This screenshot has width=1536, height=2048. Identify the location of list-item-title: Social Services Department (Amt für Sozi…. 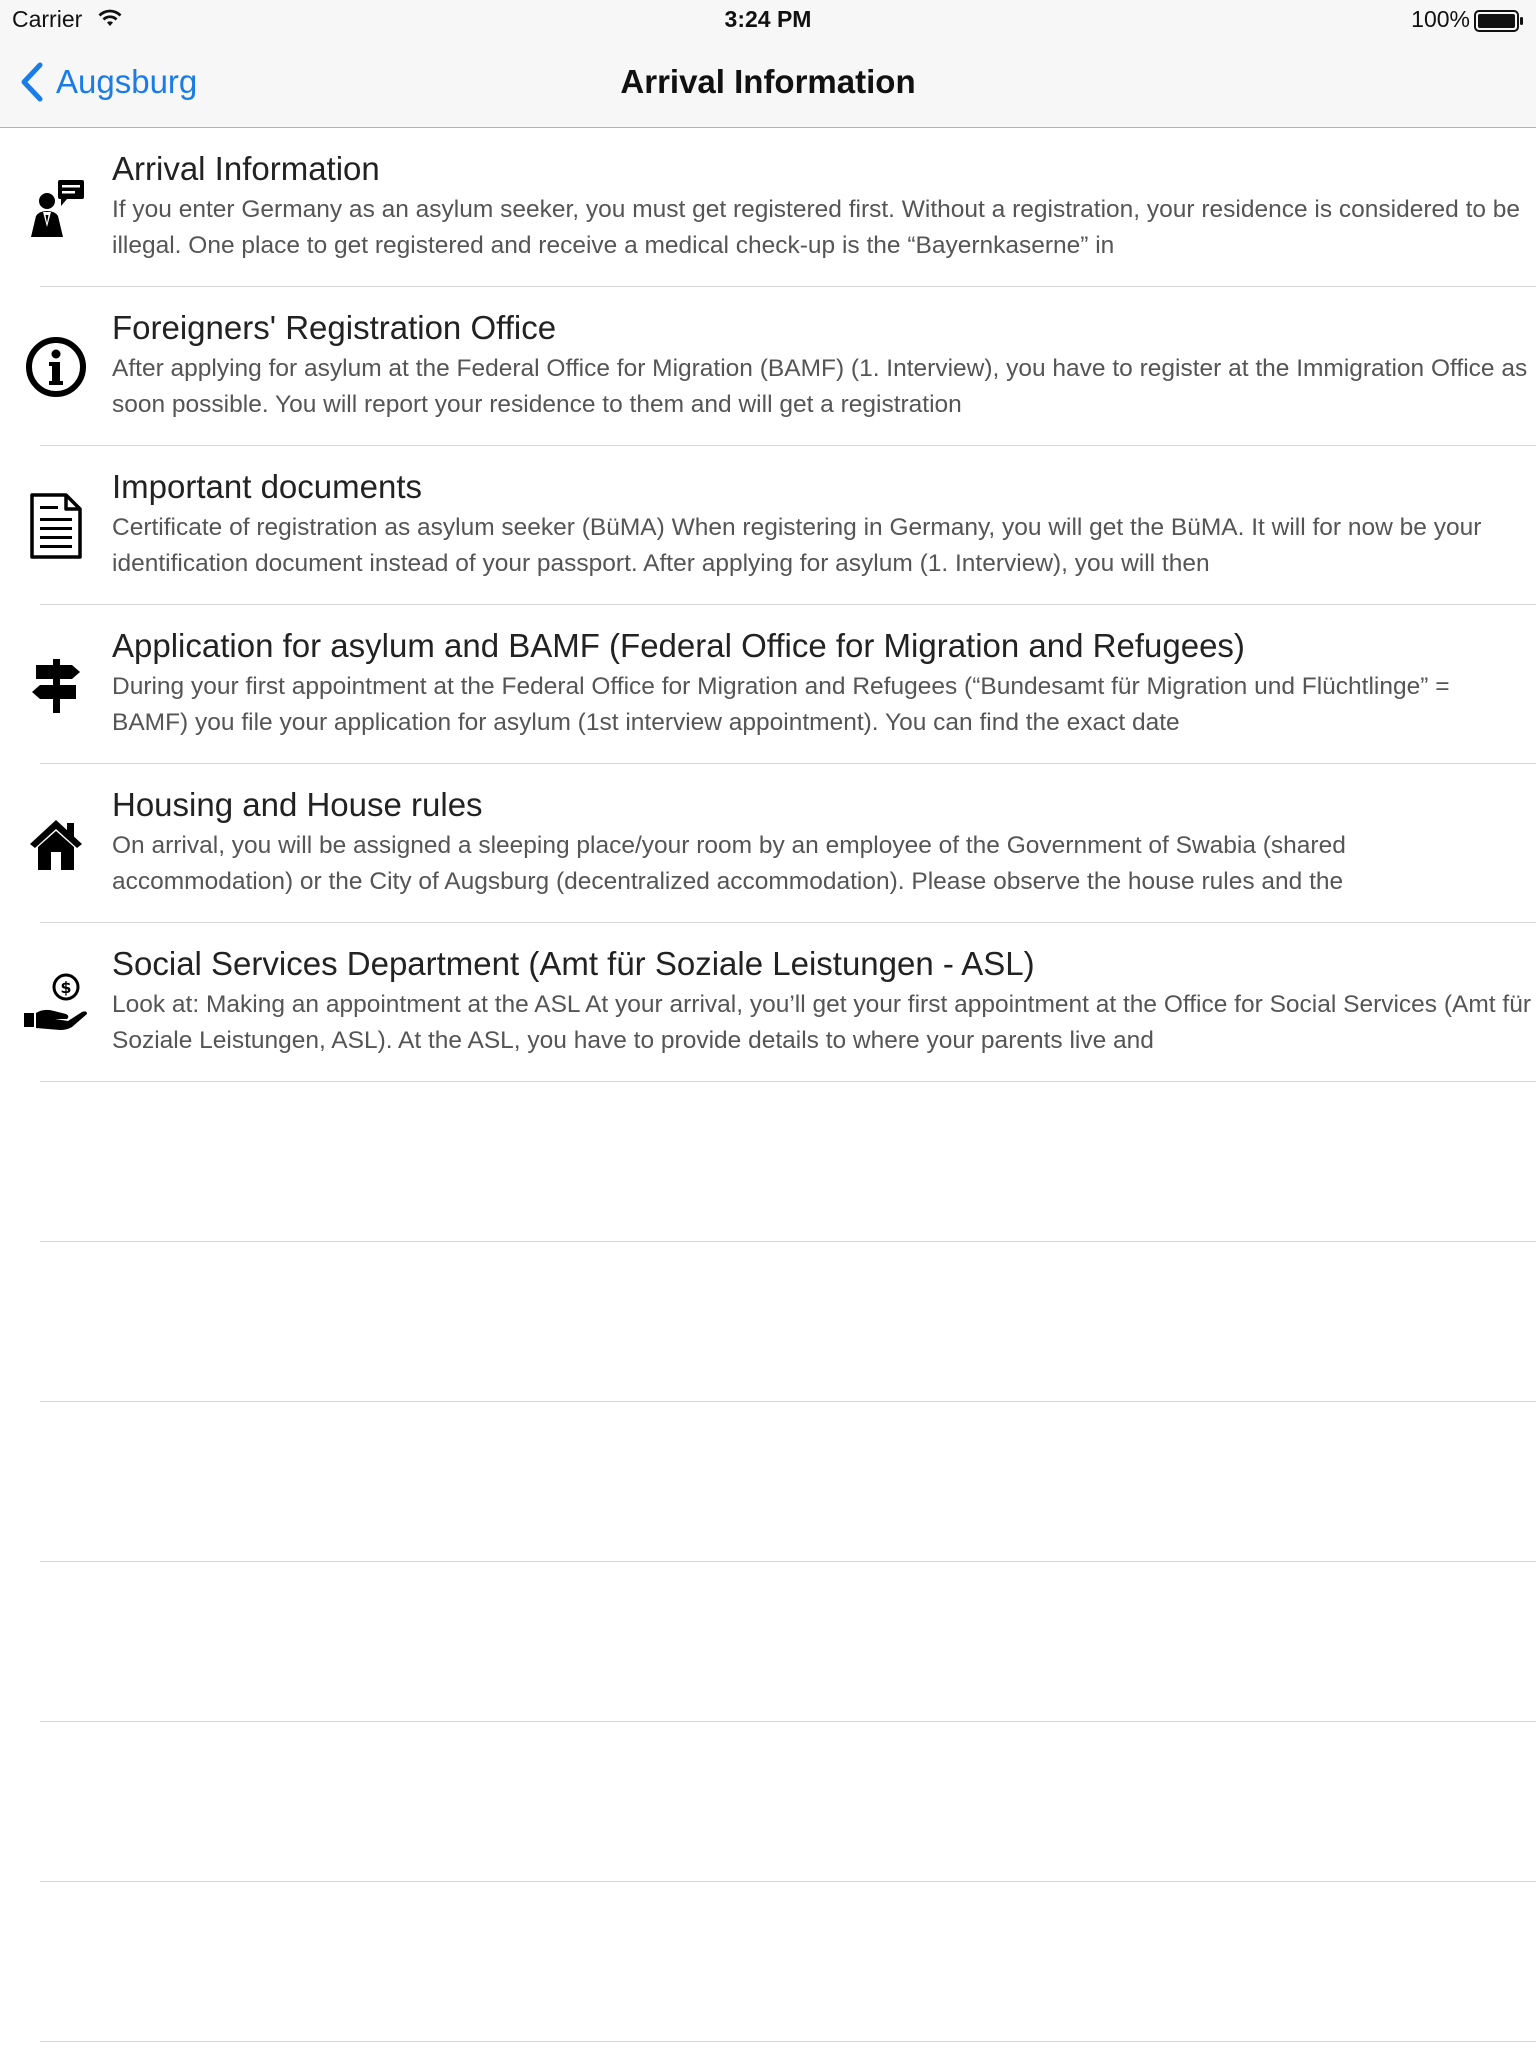
(573, 963).